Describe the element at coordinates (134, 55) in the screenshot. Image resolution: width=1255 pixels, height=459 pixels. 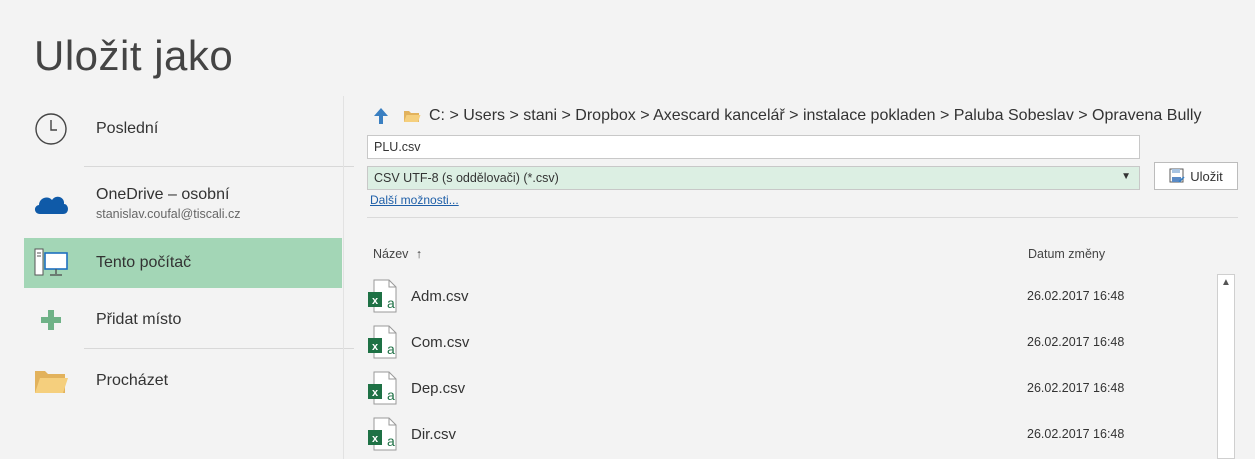
I see `page-title: Uložit jako` at that location.